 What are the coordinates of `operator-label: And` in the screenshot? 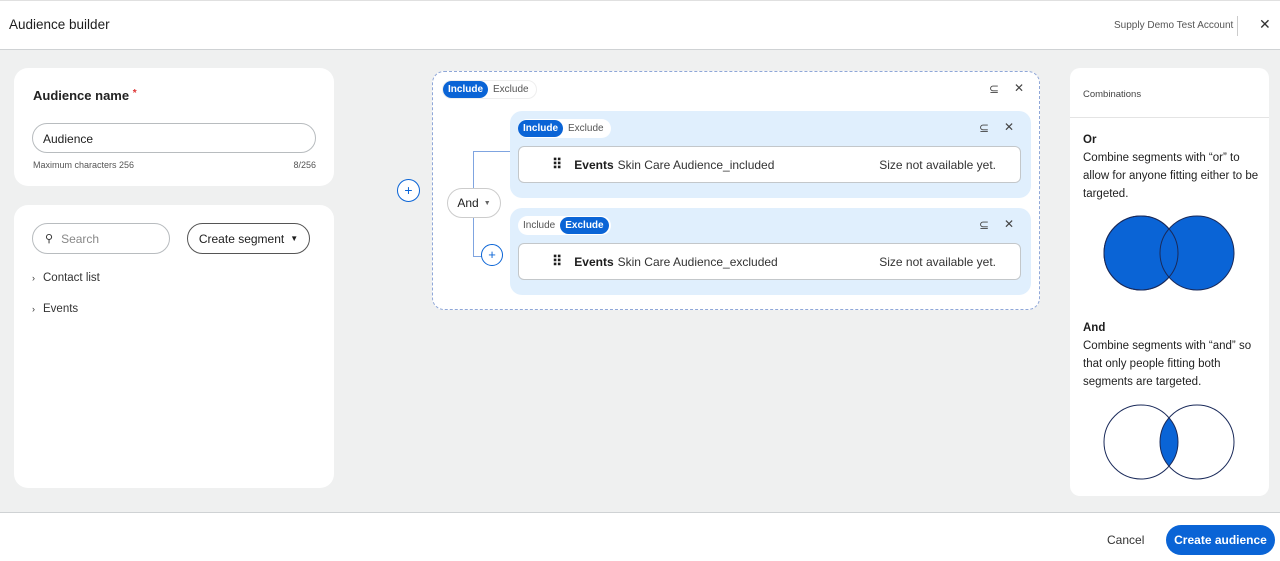 It's located at (468, 203).